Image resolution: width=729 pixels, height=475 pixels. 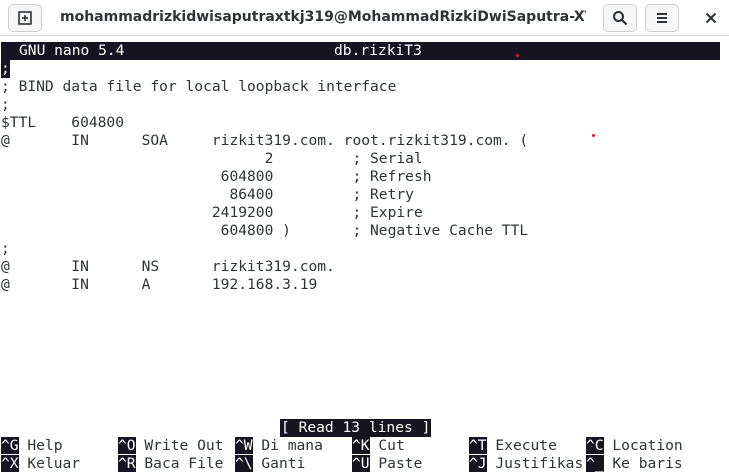 What do you see at coordinates (279, 446) in the screenshot?
I see `shortcut-where-is: ^W Di mana` at bounding box center [279, 446].